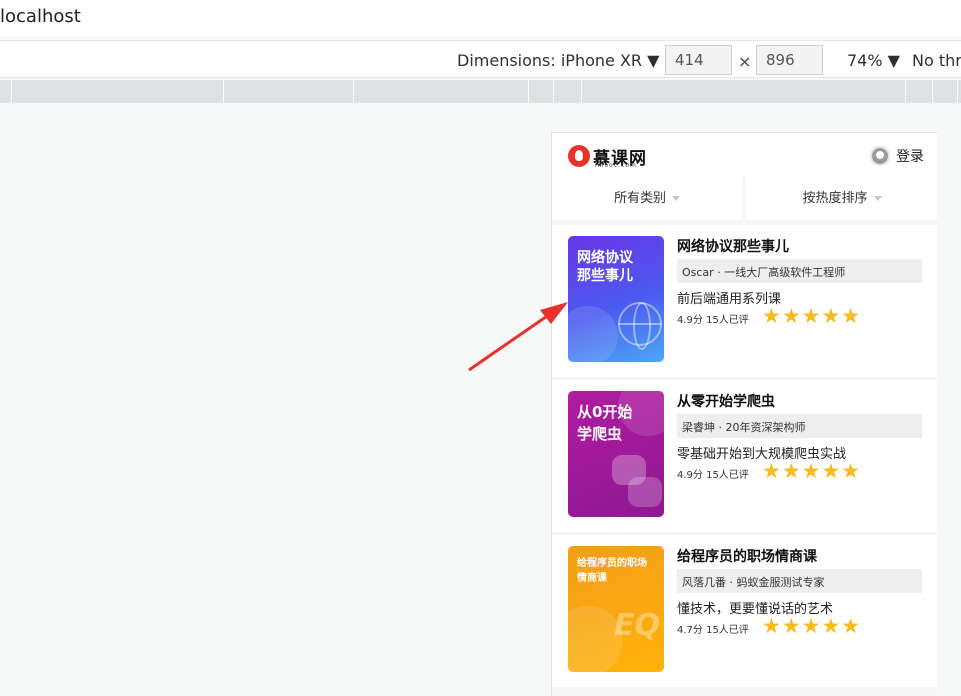 This screenshot has height=696, width=961. I want to click on course-teacher: 风落几番 · 蚂蚁金服测试专家, so click(799, 581).